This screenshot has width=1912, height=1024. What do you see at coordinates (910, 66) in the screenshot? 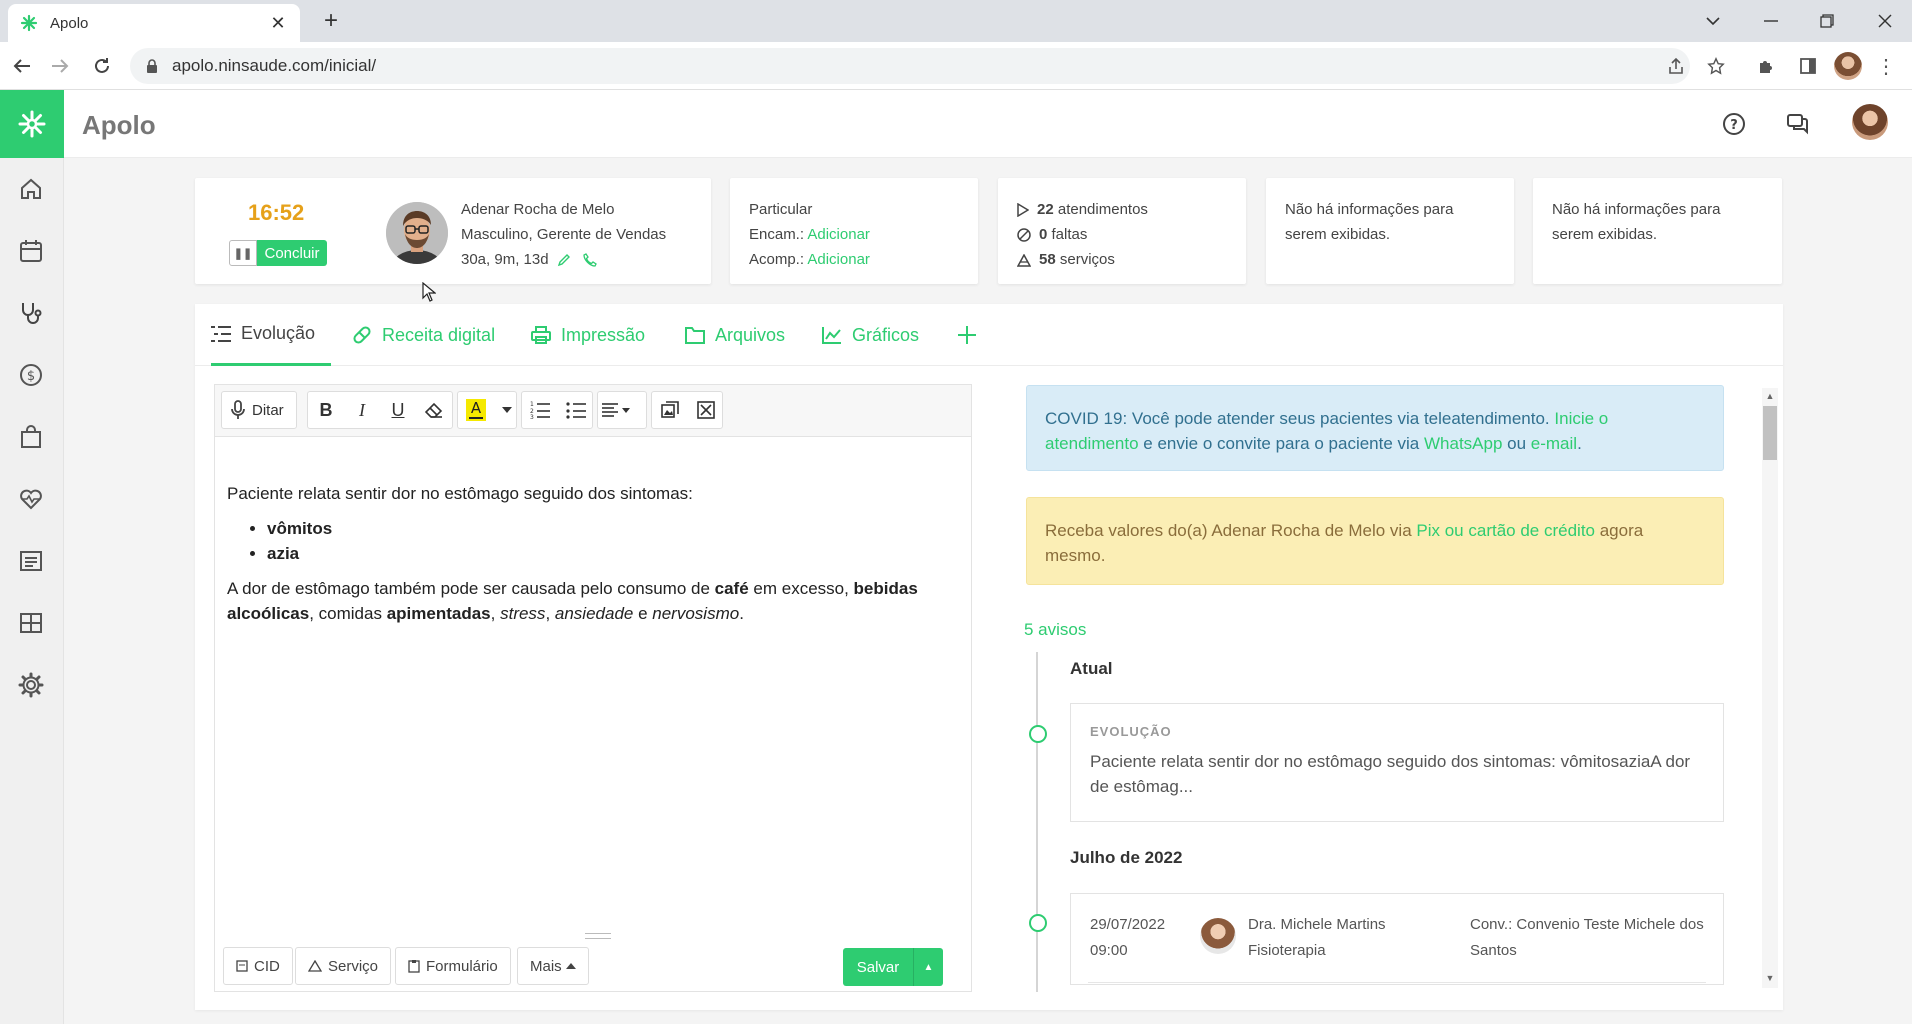
I see `address-bar: apolo.ninsaude.com/inicial/` at bounding box center [910, 66].